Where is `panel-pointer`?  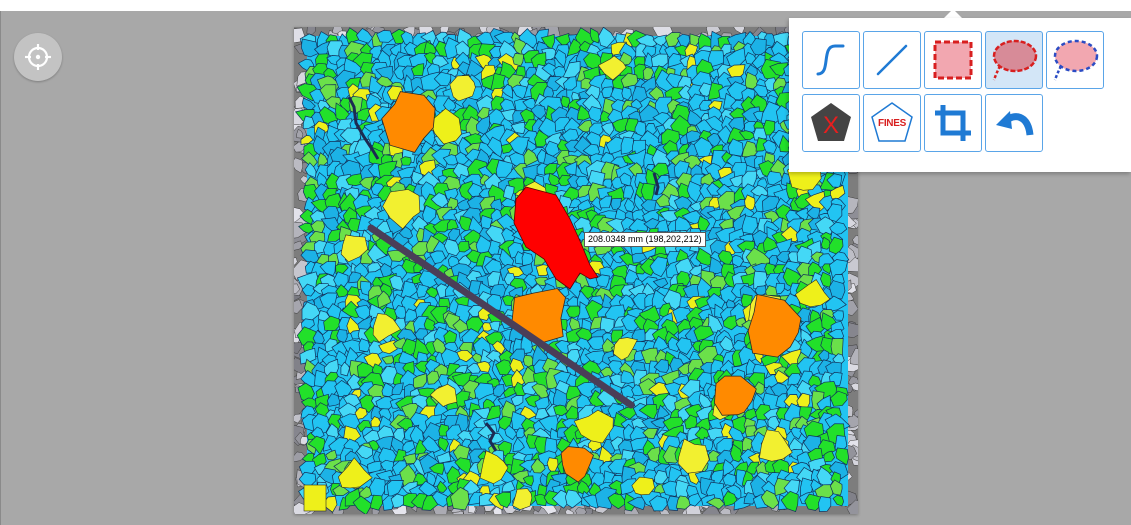
panel-pointer is located at coordinates (953, 13).